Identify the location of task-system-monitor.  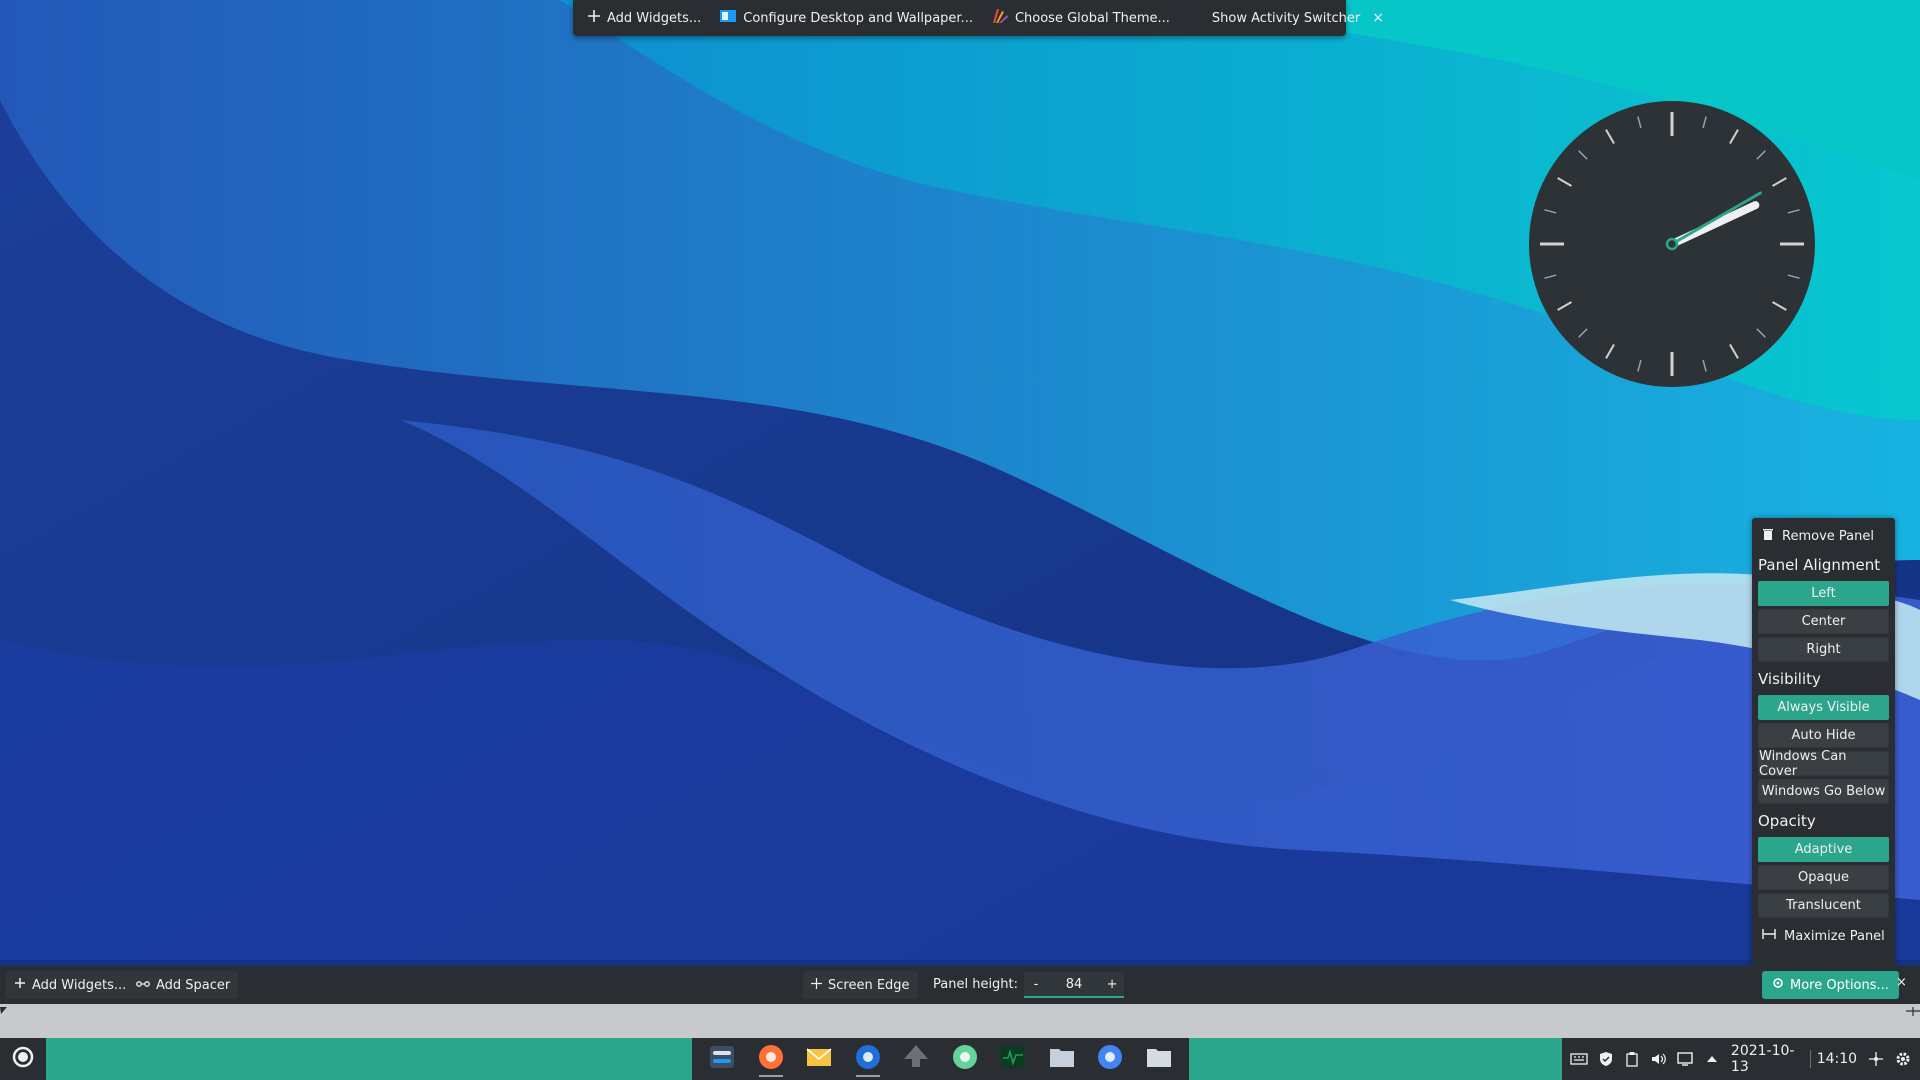
(1013, 1059).